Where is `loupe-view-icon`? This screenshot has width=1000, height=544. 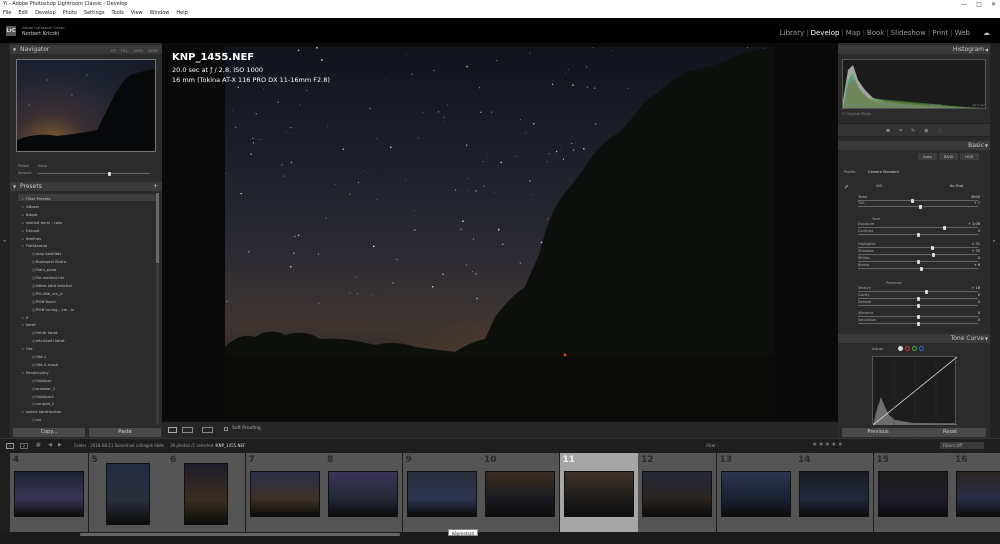 loupe-view-icon is located at coordinates (172, 430).